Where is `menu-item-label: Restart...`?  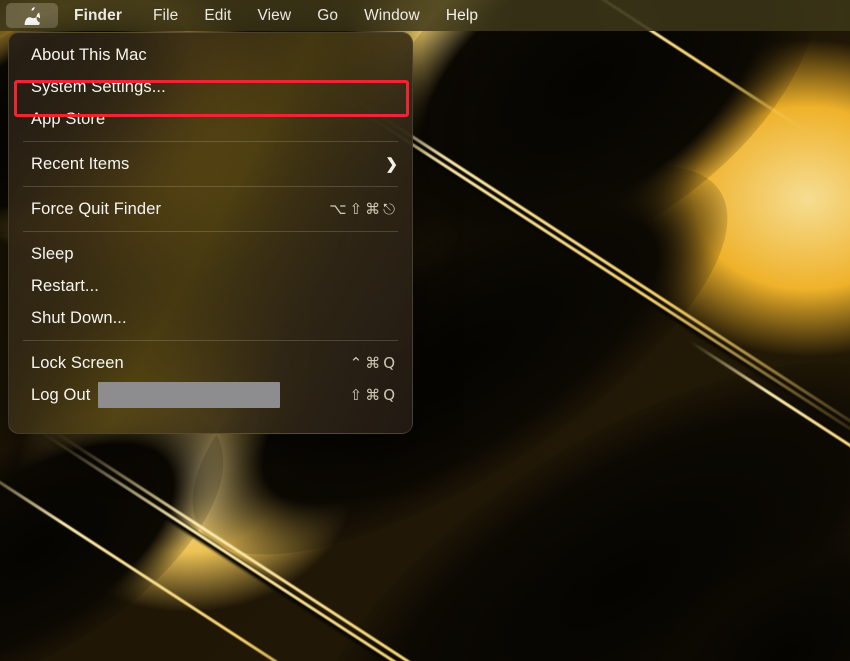 menu-item-label: Restart... is located at coordinates (65, 285).